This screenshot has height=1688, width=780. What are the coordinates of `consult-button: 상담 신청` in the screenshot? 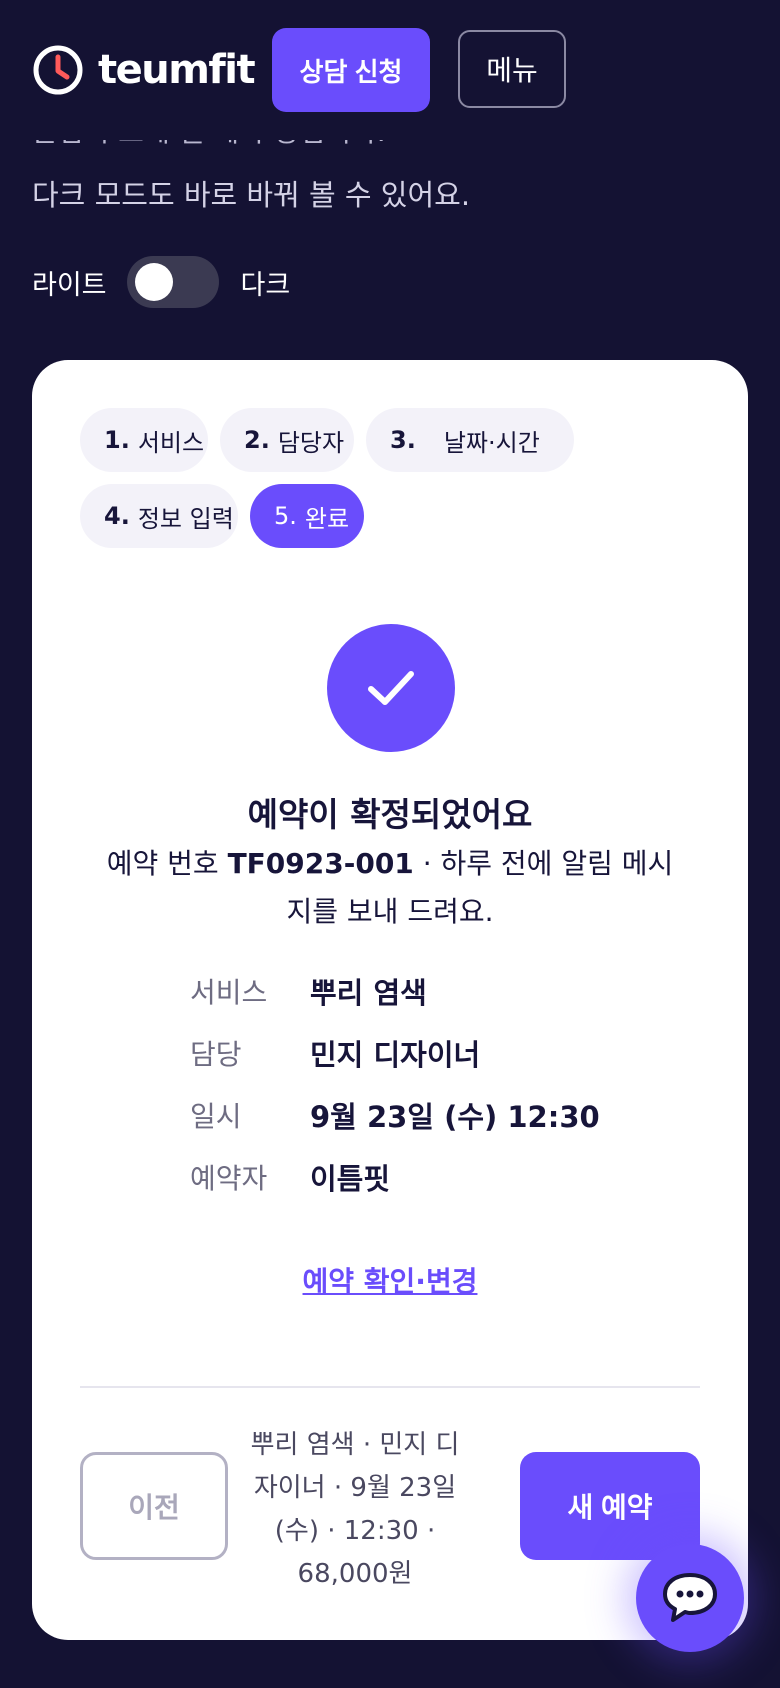 It's located at (351, 70).